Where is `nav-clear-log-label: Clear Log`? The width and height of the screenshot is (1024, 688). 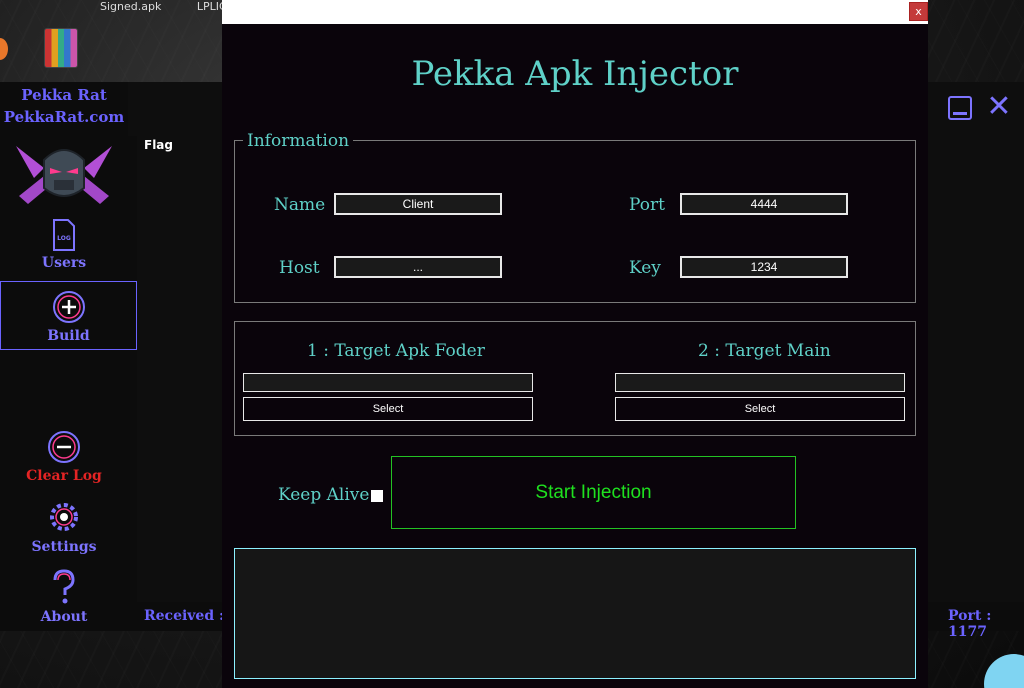 nav-clear-log-label: Clear Log is located at coordinates (64, 476).